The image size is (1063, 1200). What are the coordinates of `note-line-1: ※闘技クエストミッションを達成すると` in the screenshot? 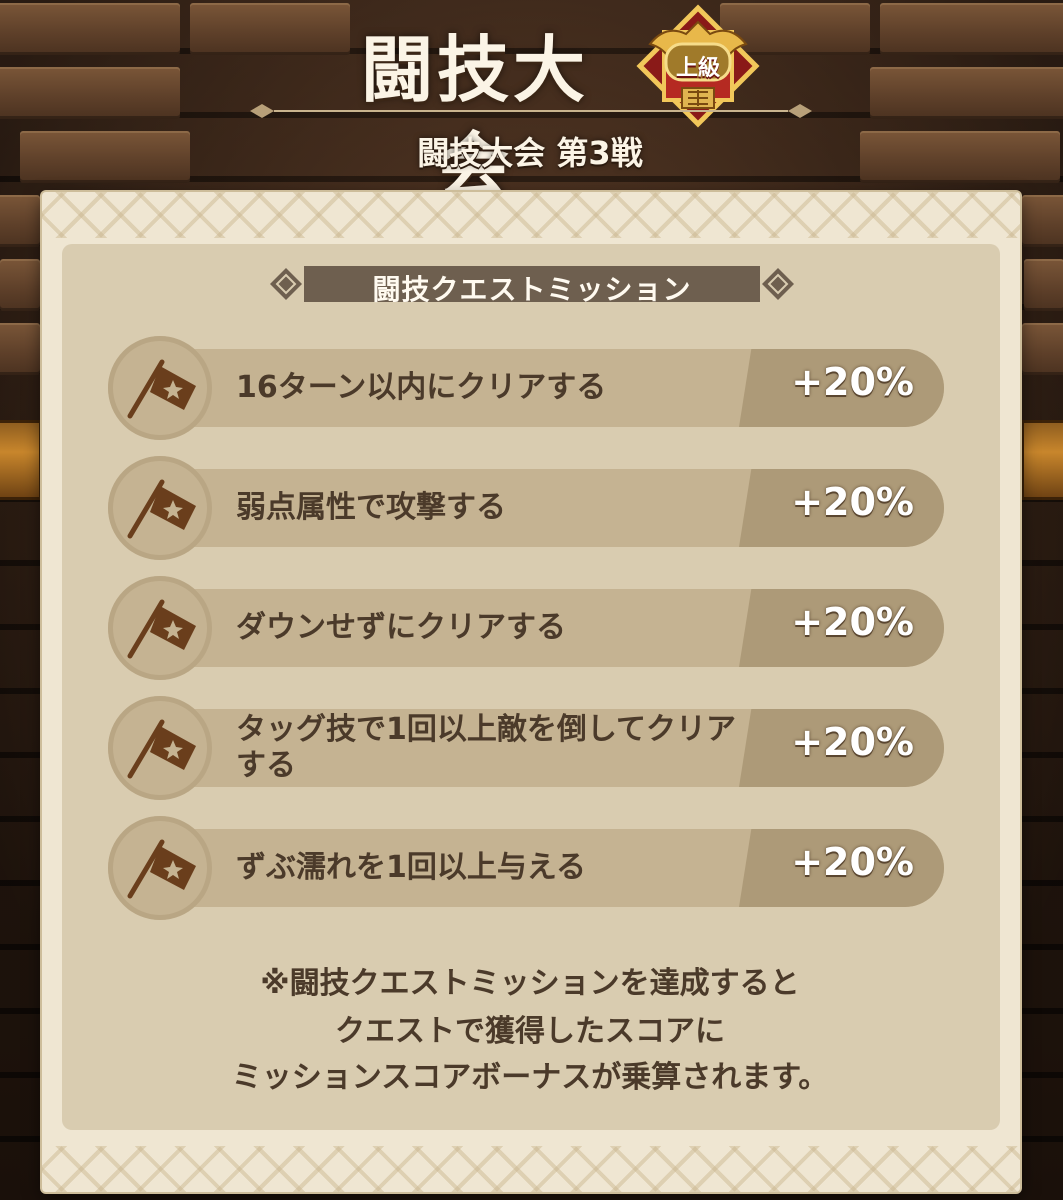 It's located at (530, 983).